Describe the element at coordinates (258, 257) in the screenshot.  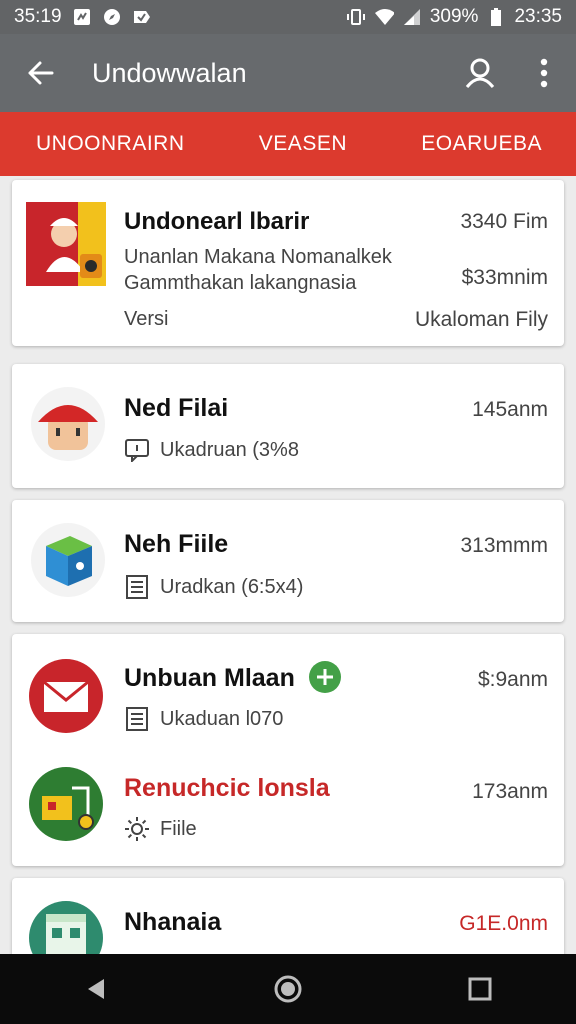
I see `item-description: Unanlan Makana Nomanalkek` at that location.